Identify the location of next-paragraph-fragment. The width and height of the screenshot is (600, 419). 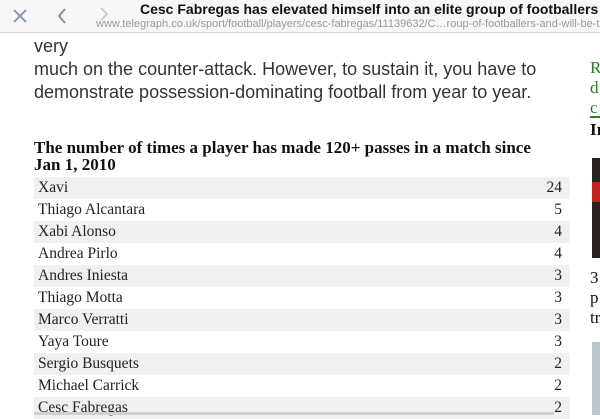
(299, 410).